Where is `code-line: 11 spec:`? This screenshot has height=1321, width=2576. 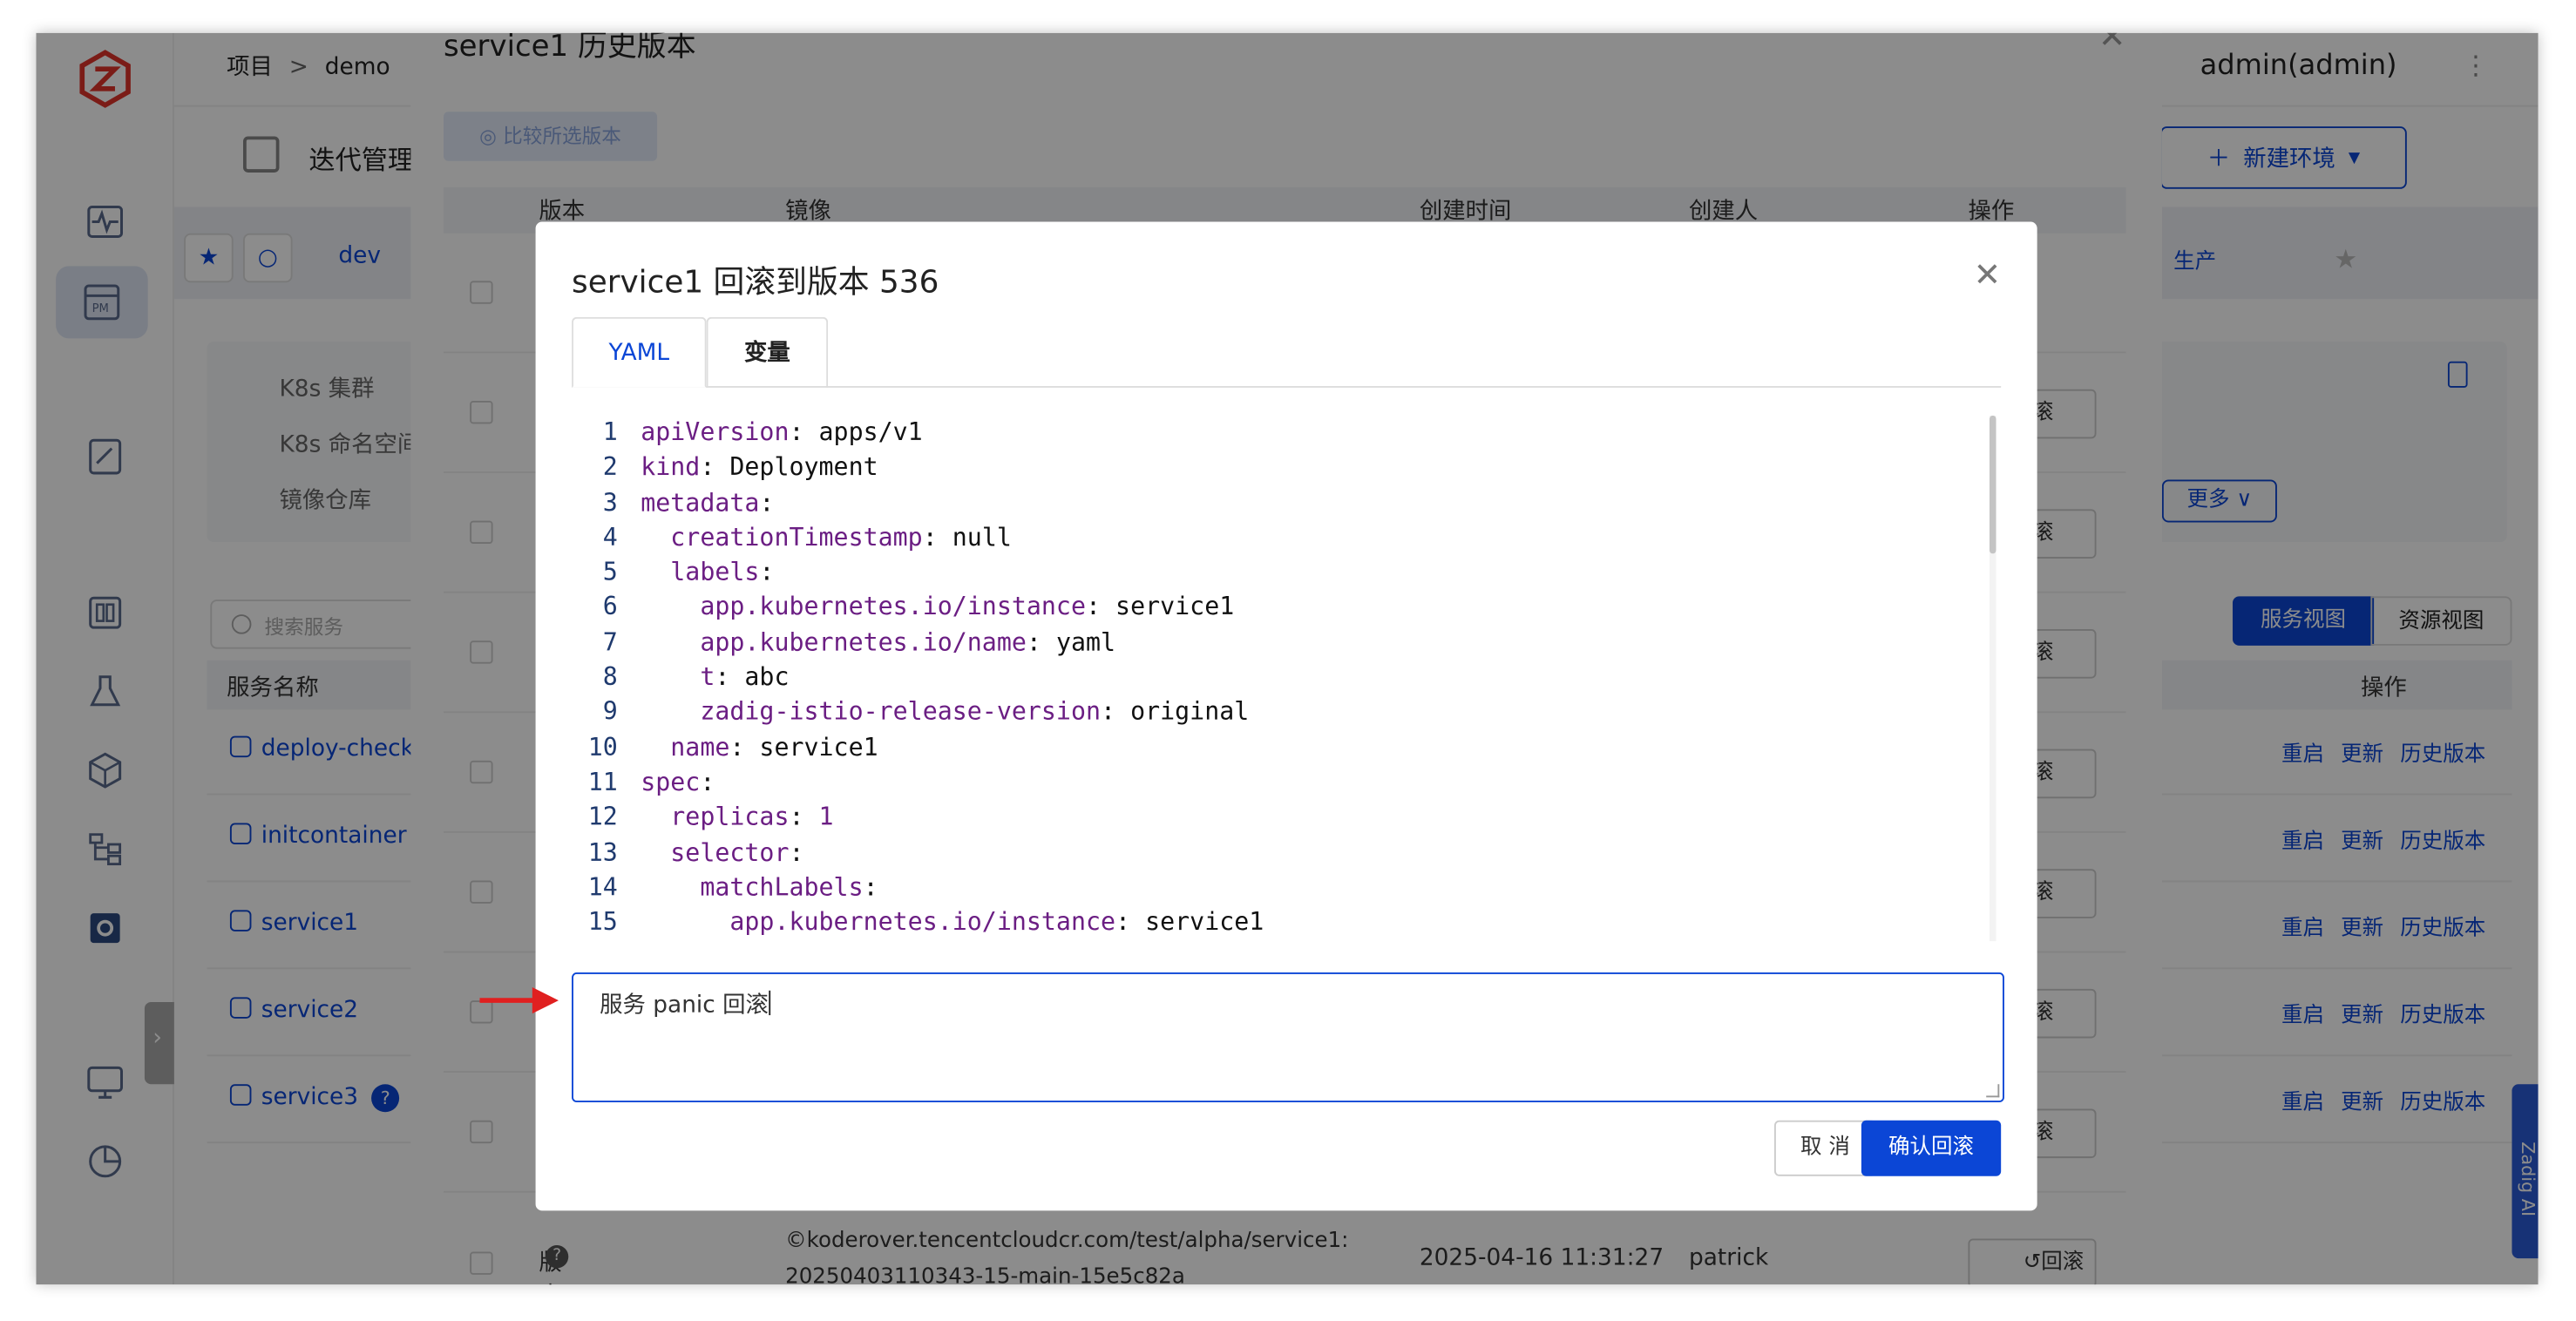
code-line: 11 spec: is located at coordinates (1287, 783).